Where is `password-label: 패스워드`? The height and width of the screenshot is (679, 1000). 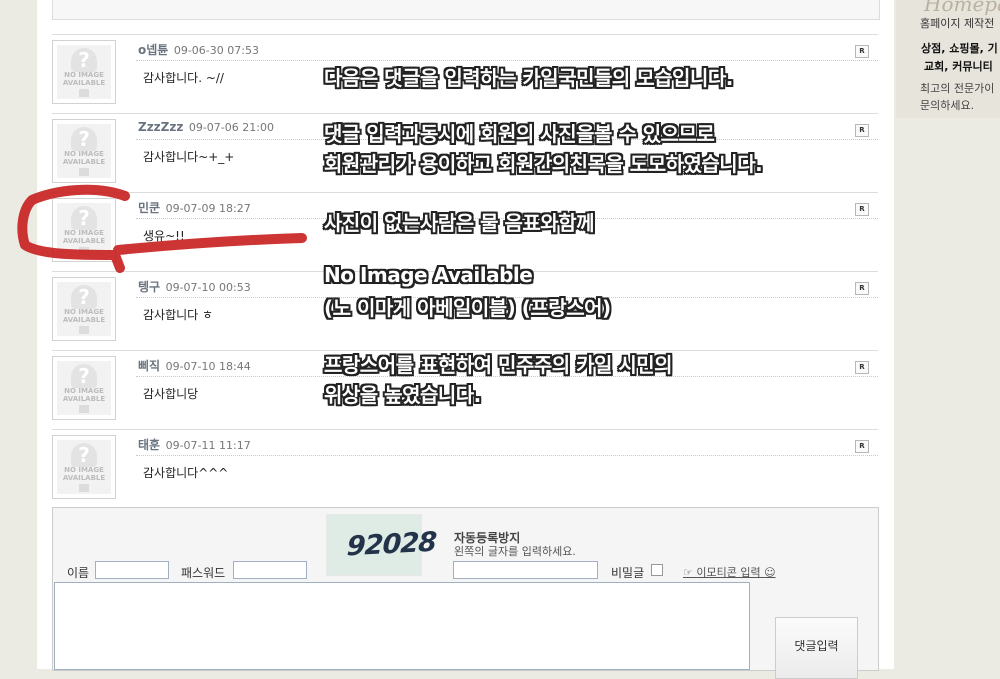 password-label: 패스워드 is located at coordinates (203, 573).